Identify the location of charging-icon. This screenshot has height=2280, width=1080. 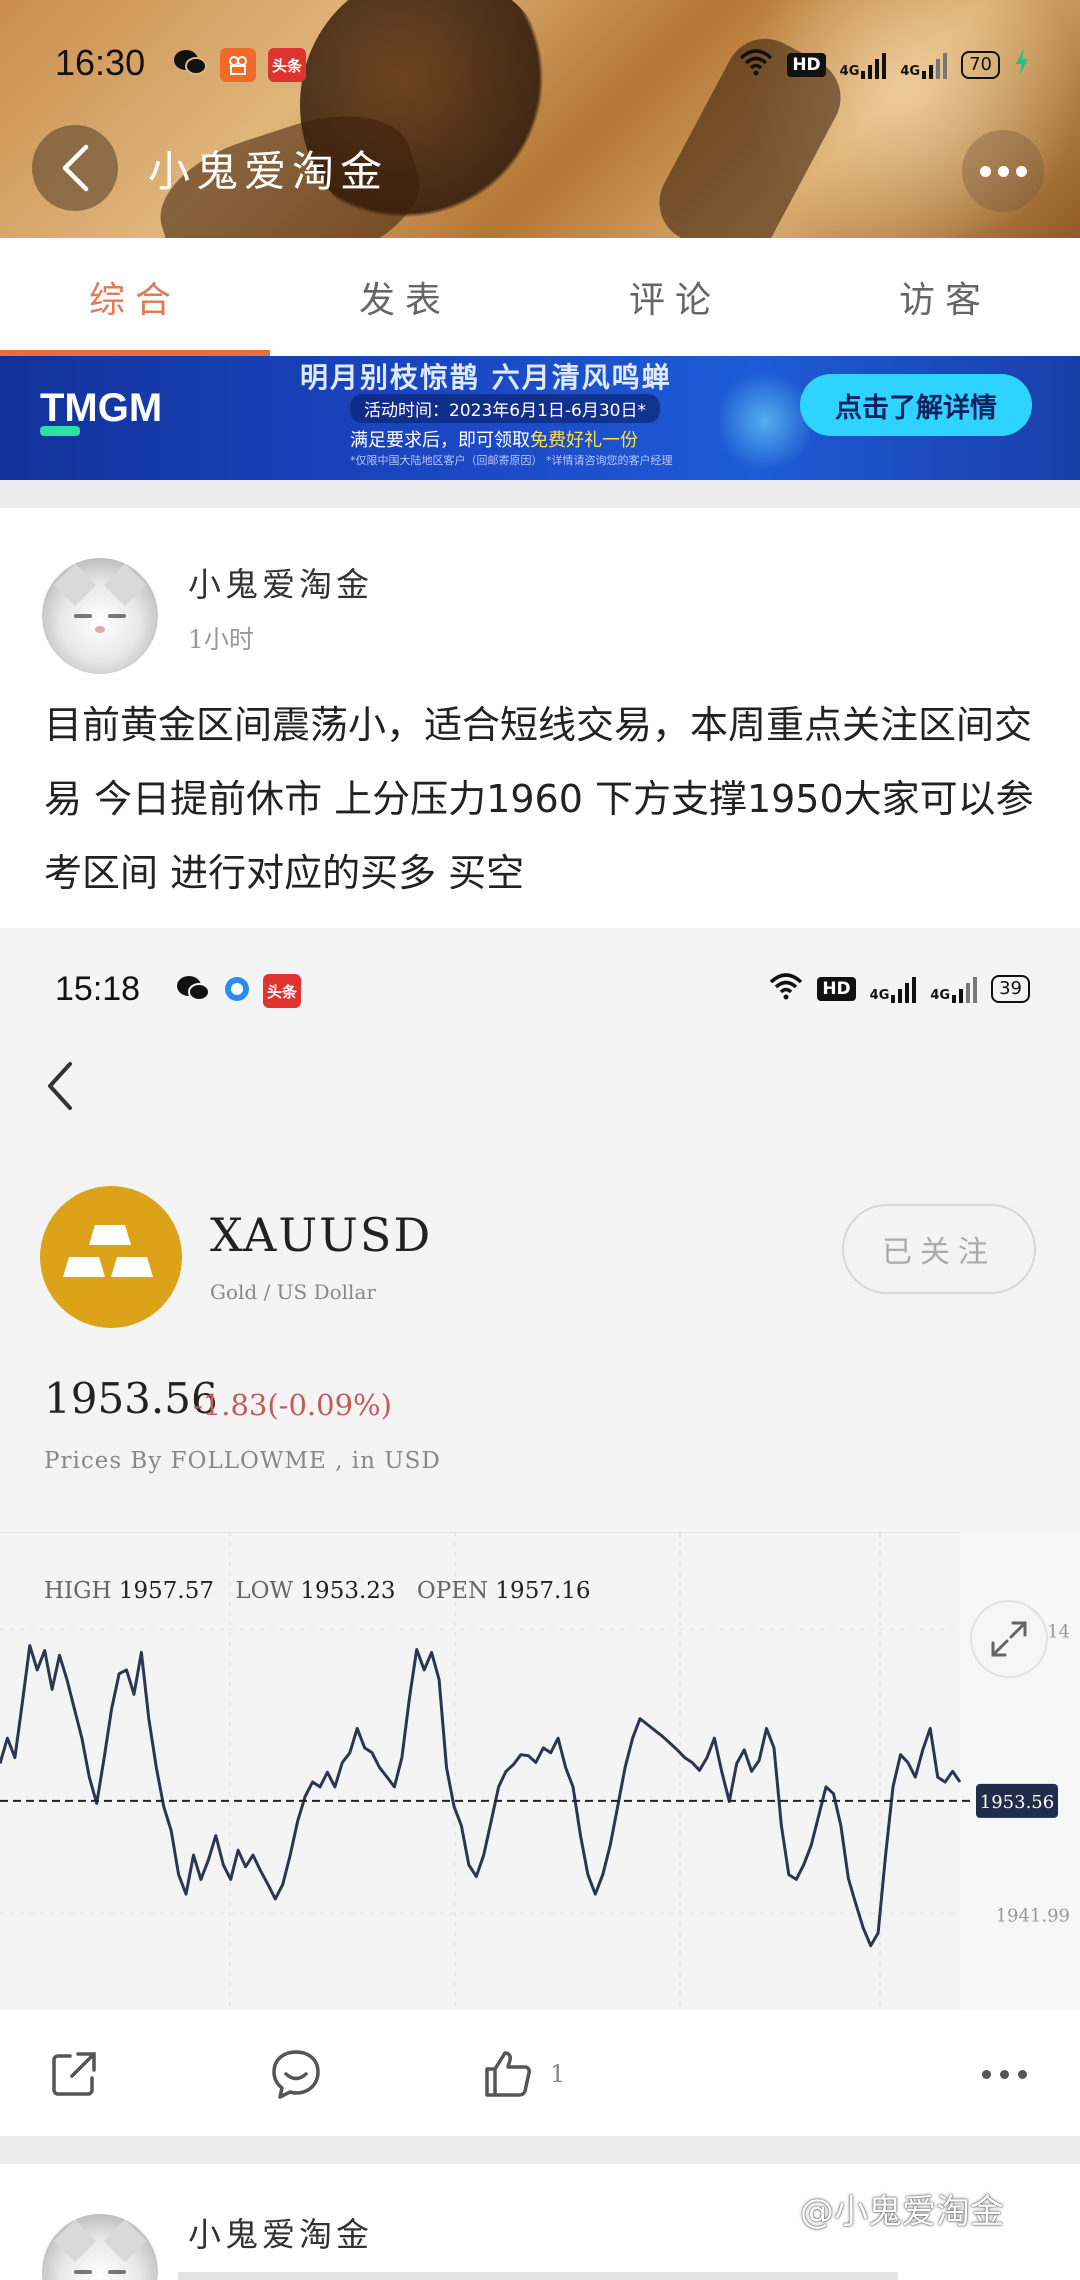
(1022, 64).